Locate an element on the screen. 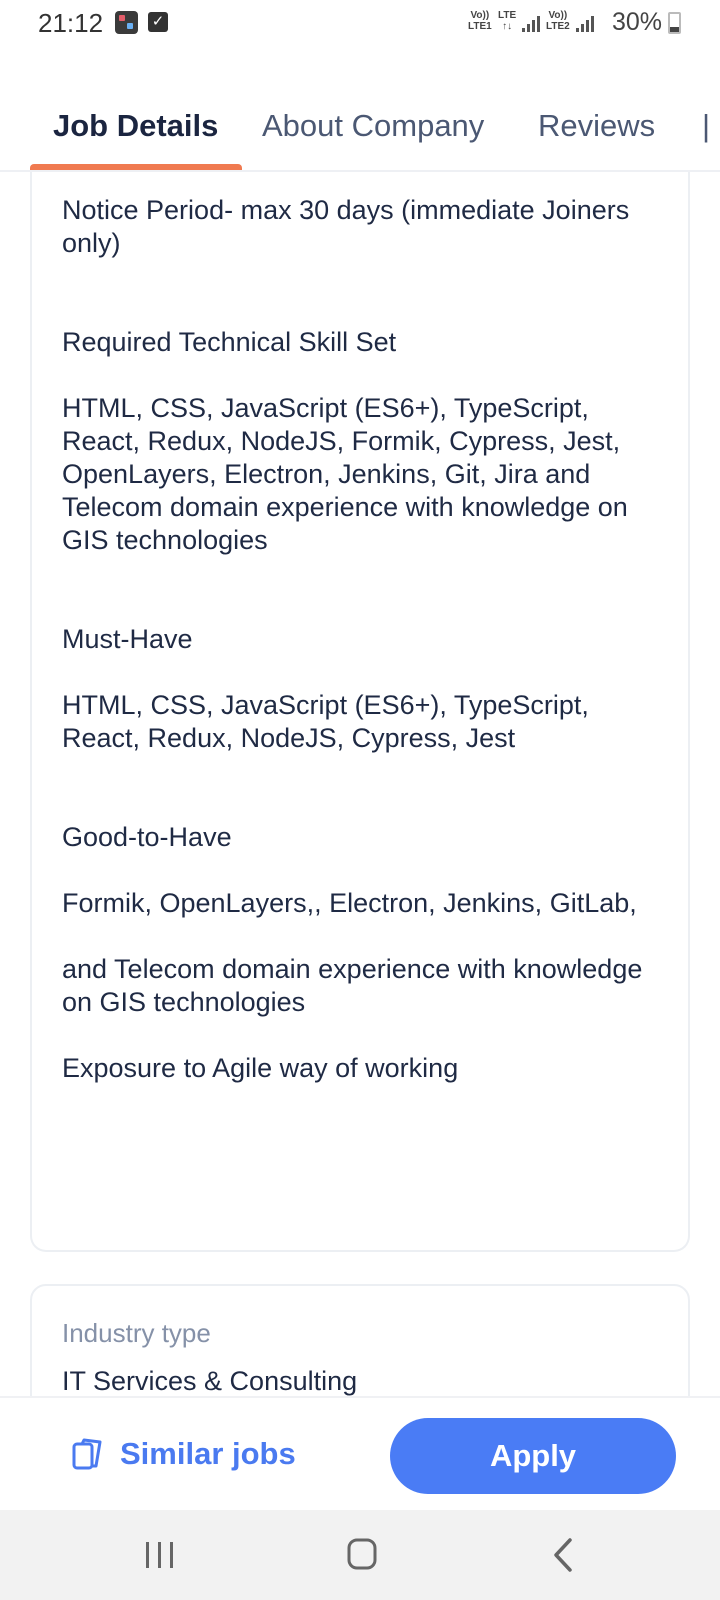  tab-reviews: Reviews is located at coordinates (596, 126).